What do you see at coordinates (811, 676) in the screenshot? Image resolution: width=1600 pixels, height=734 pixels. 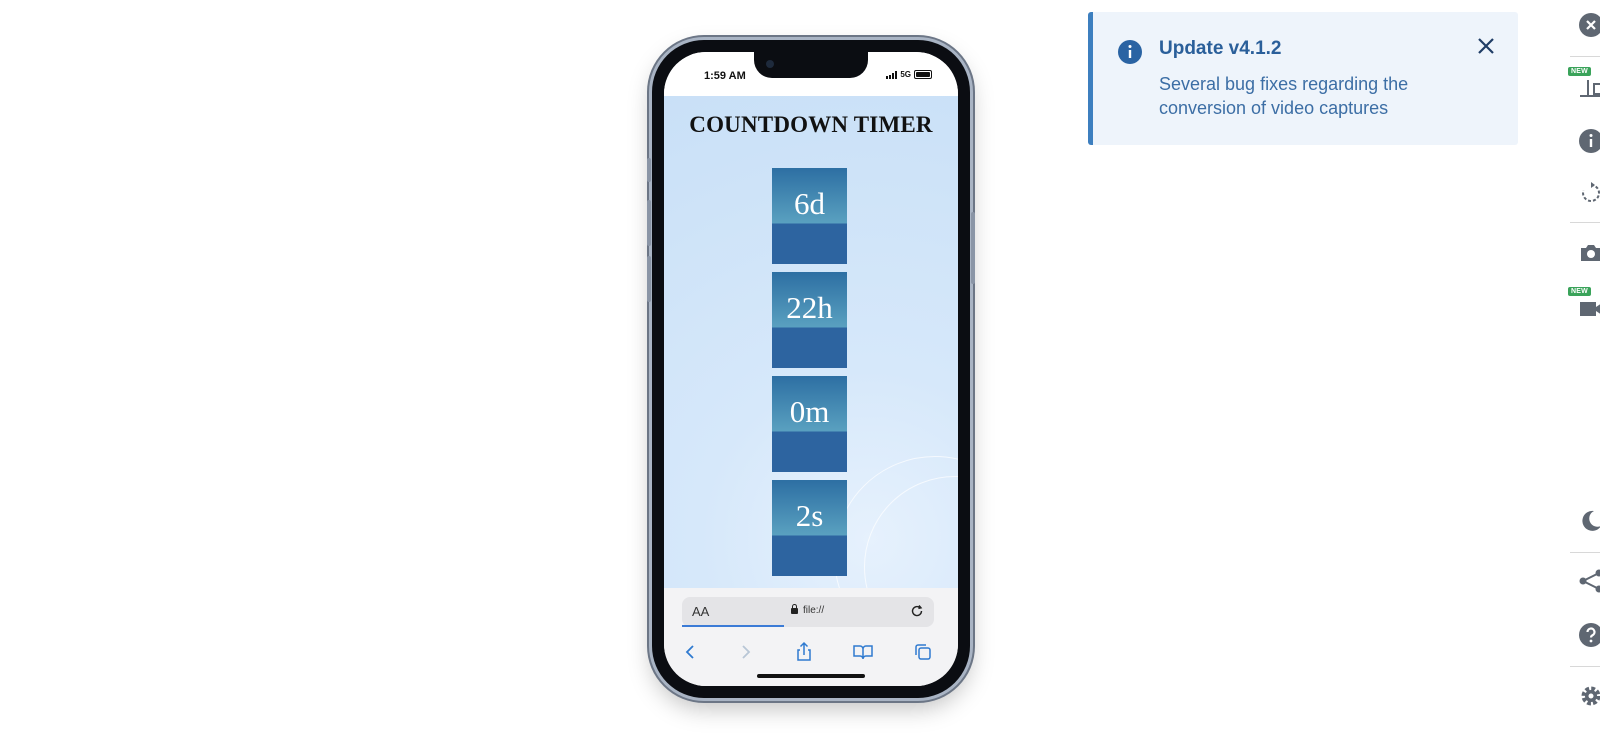 I see `home-indicator` at bounding box center [811, 676].